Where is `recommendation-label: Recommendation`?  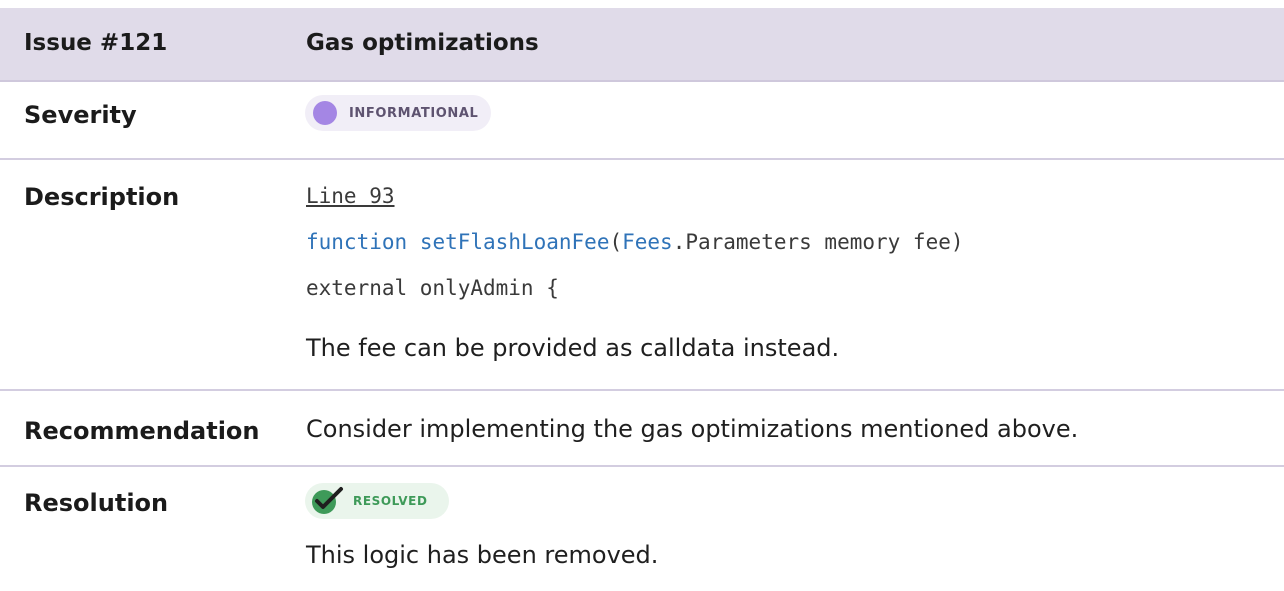
recommendation-label: Recommendation is located at coordinates (142, 431).